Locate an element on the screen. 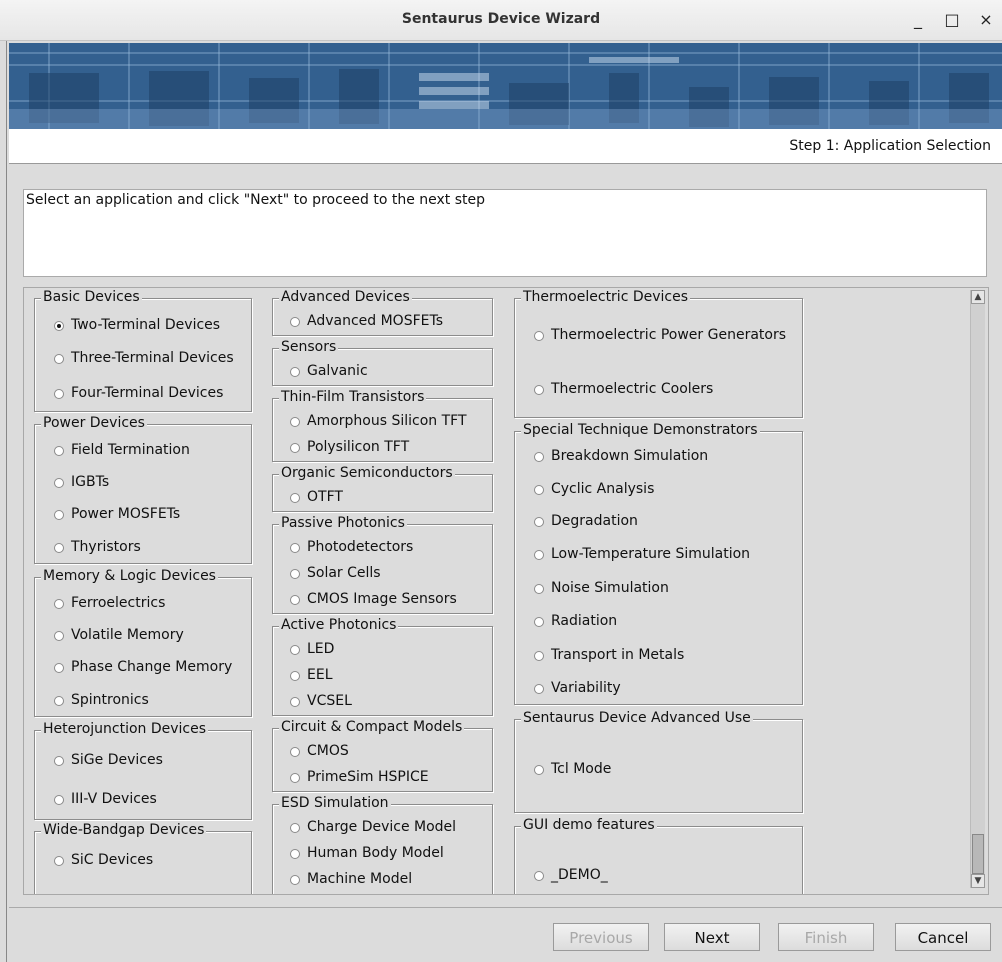  group-title: Active Photonics is located at coordinates (339, 625).